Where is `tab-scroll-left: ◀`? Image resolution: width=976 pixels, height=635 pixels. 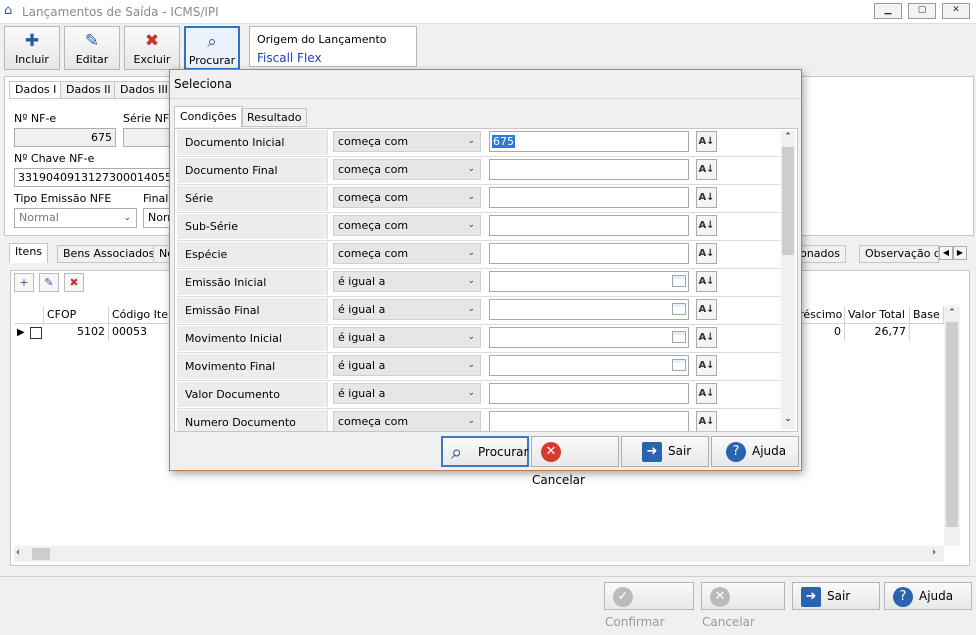
tab-scroll-left: ◀ is located at coordinates (946, 253).